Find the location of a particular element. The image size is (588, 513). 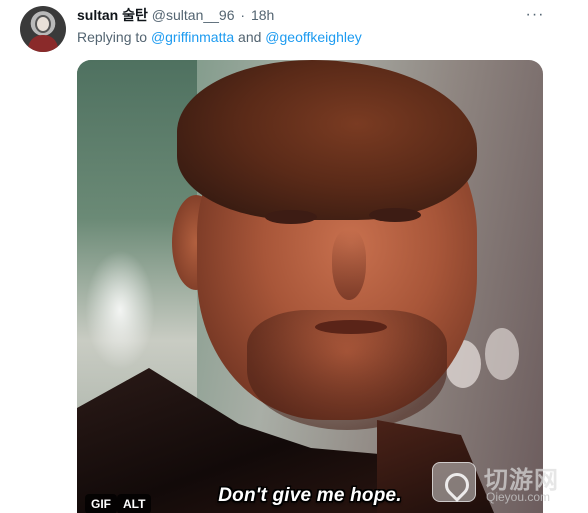

avatar-body-shape is located at coordinates (43, 43).